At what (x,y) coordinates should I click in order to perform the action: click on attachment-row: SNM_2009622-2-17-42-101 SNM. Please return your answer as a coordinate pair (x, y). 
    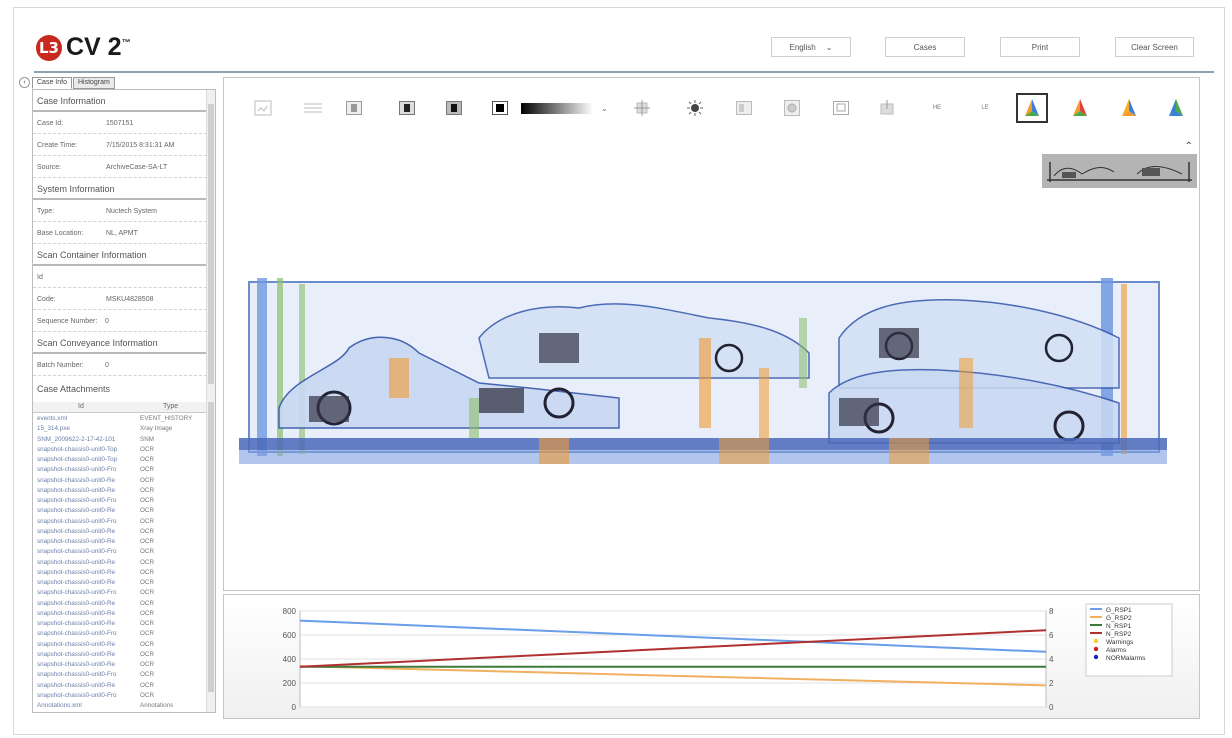
    Looking at the image, I should click on (120, 440).